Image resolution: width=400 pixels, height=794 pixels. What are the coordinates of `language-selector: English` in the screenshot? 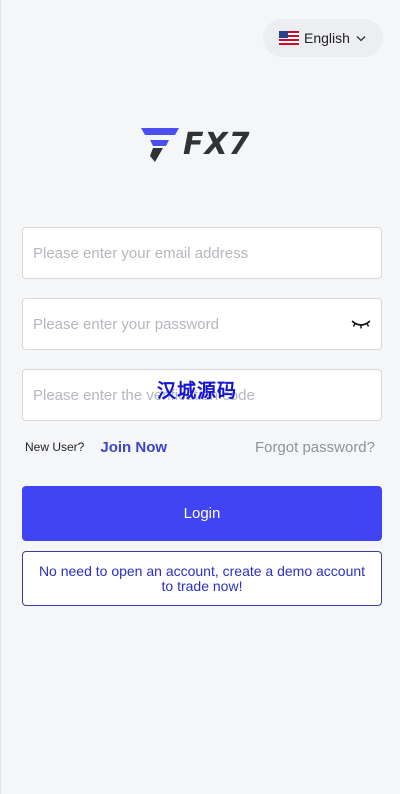 It's located at (323, 38).